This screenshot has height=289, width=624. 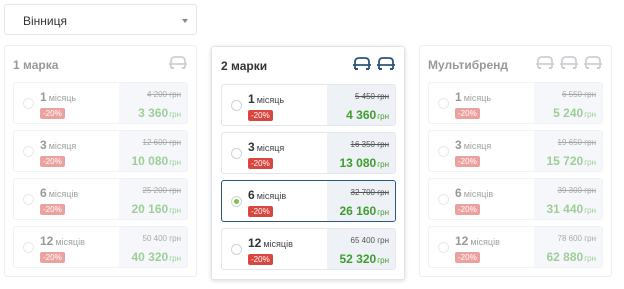 I want to click on price-box: 32 700 грн 26 160грн, so click(x=361, y=201).